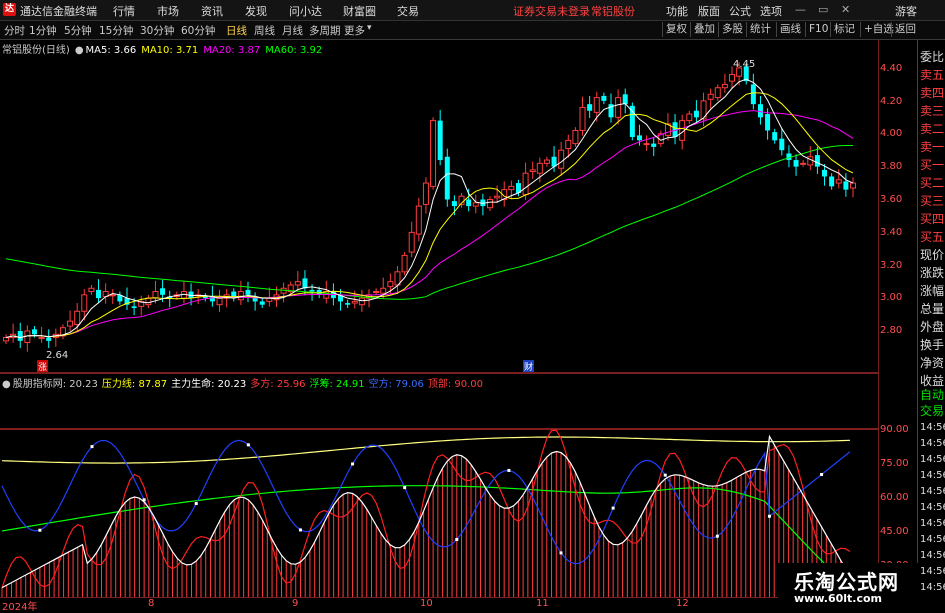  What do you see at coordinates (891, 166) in the screenshot?
I see `price-tick: 3.80` at bounding box center [891, 166].